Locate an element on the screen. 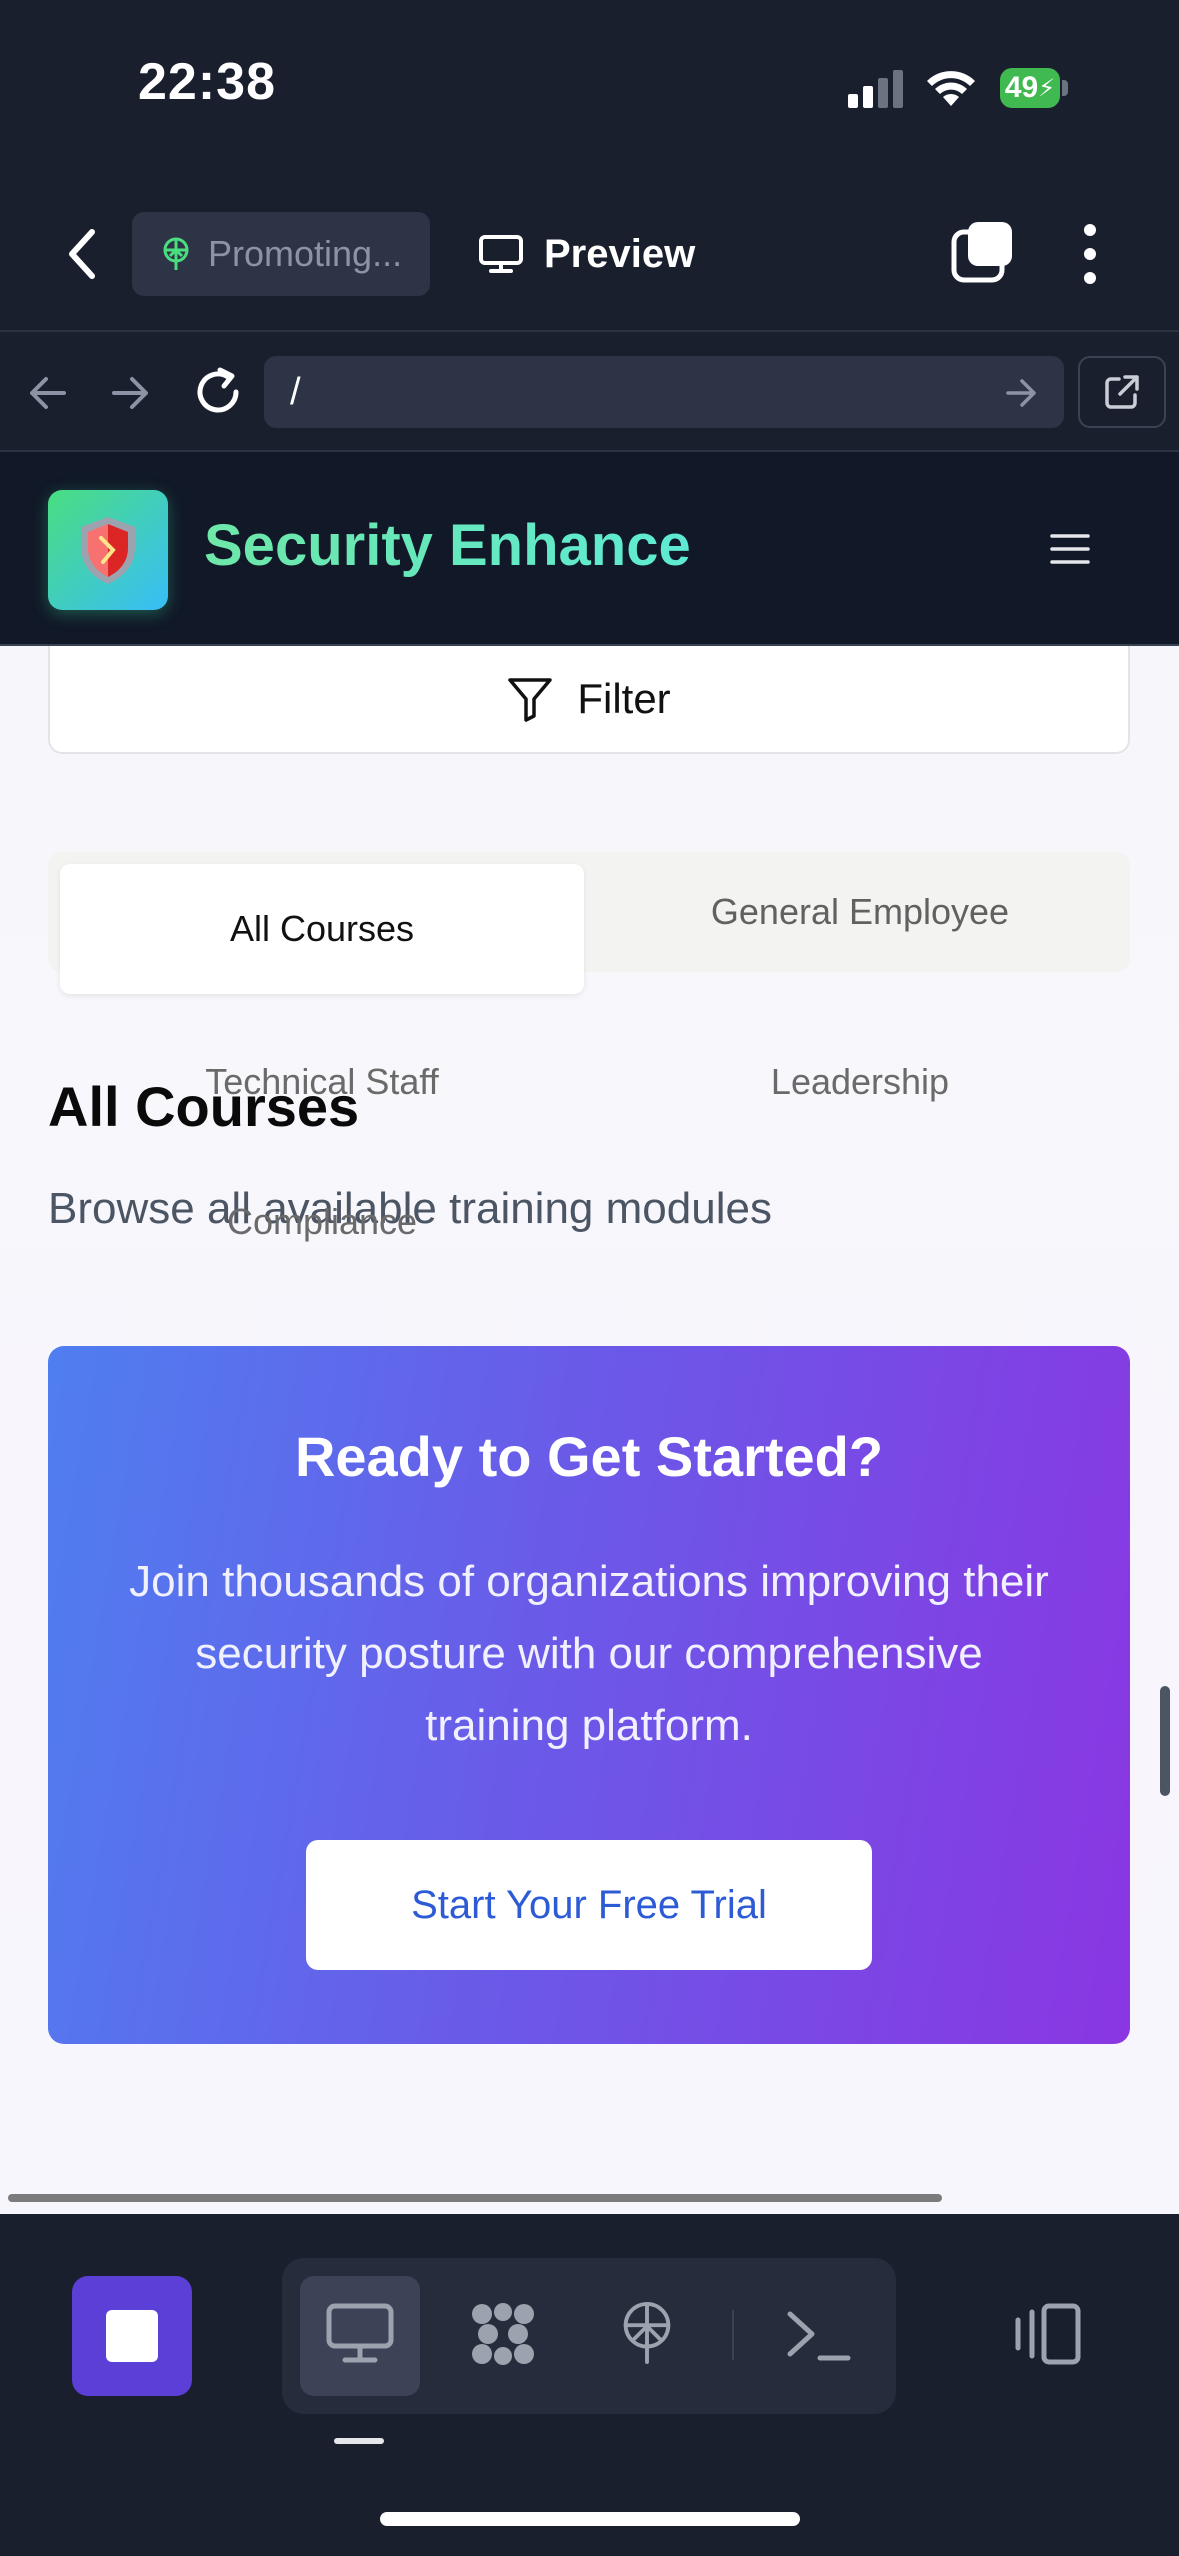 This screenshot has width=1179, height=2556. vertical-scrollbar is located at coordinates (1165, 1741).